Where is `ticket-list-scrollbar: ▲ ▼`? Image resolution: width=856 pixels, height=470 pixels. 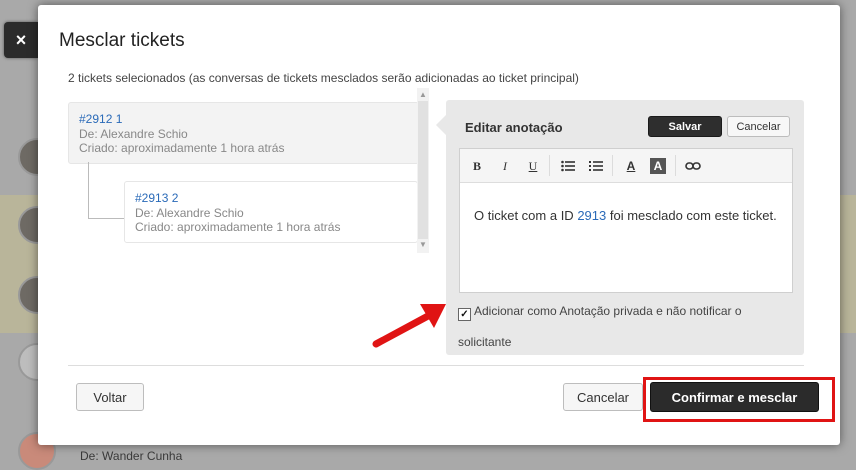 ticket-list-scrollbar: ▲ ▼ is located at coordinates (423, 170).